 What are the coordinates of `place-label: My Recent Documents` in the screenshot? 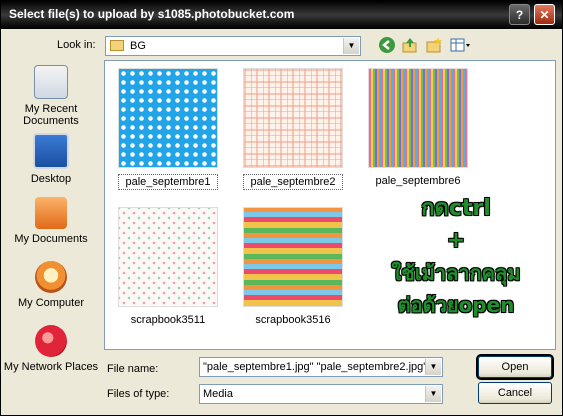 It's located at (51, 115).